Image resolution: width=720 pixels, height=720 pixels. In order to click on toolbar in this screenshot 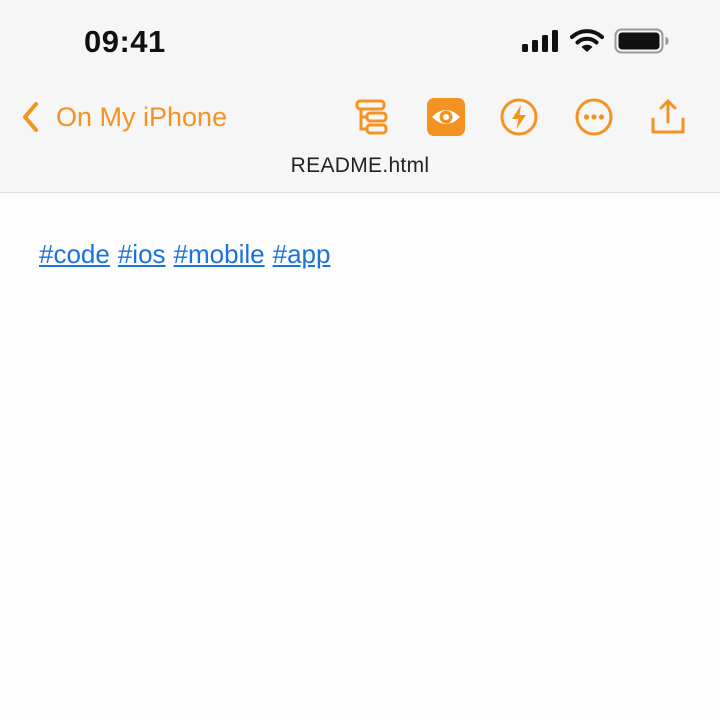, I will do `click(360, 117)`.